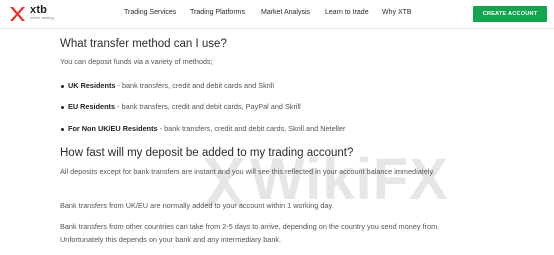 The width and height of the screenshot is (554, 255). What do you see at coordinates (92, 106) in the screenshot?
I see `bullet-label: EU Residents` at bounding box center [92, 106].